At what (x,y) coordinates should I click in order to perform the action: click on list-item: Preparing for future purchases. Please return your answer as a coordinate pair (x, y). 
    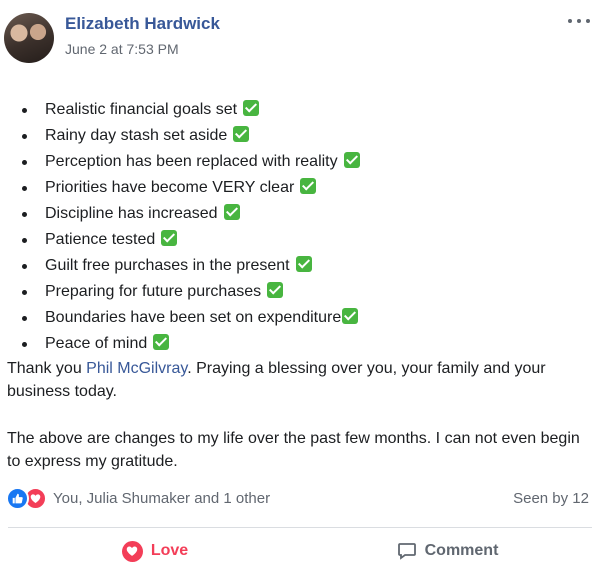
    Looking at the image, I should click on (180, 292).